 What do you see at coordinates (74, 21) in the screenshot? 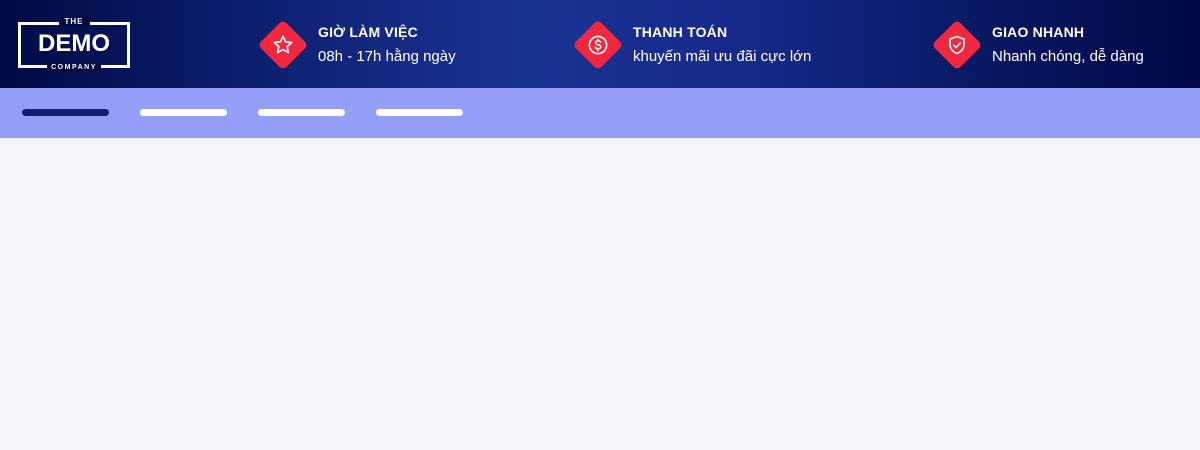
I see `logo-text-the: THE` at bounding box center [74, 21].